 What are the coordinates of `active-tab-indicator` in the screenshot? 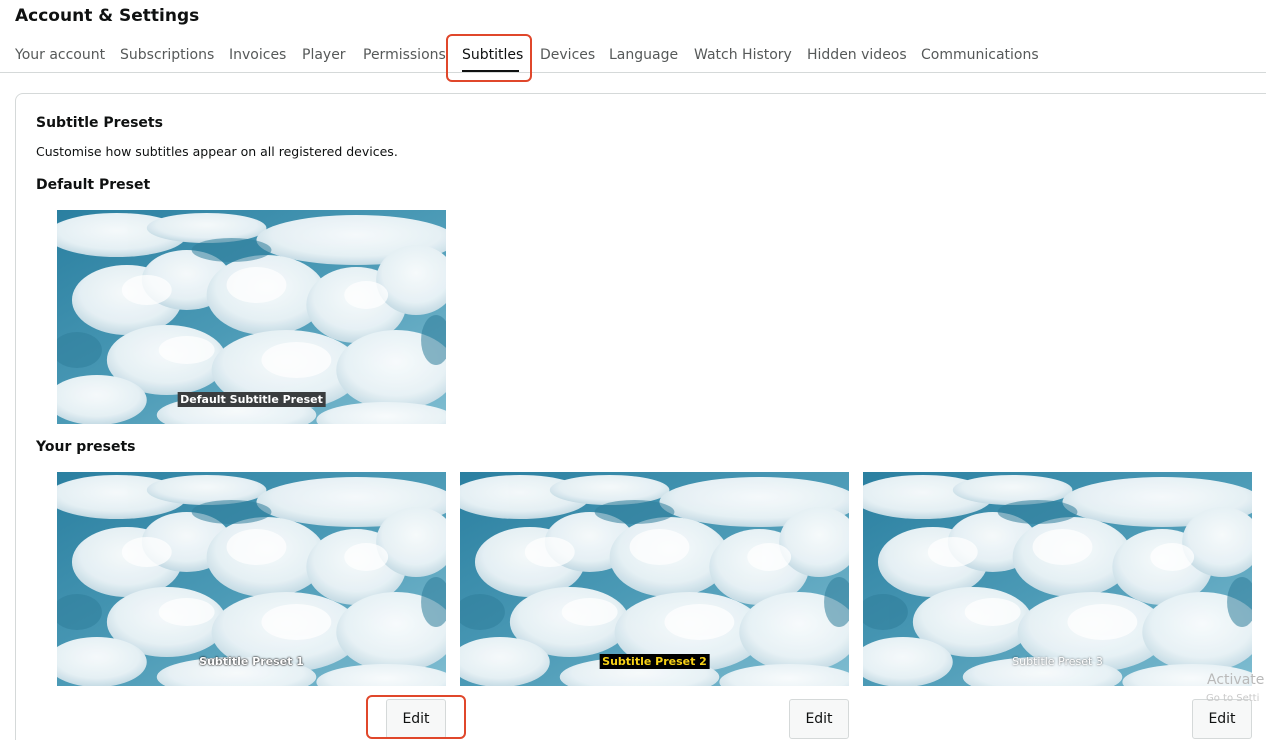 It's located at (490, 71).